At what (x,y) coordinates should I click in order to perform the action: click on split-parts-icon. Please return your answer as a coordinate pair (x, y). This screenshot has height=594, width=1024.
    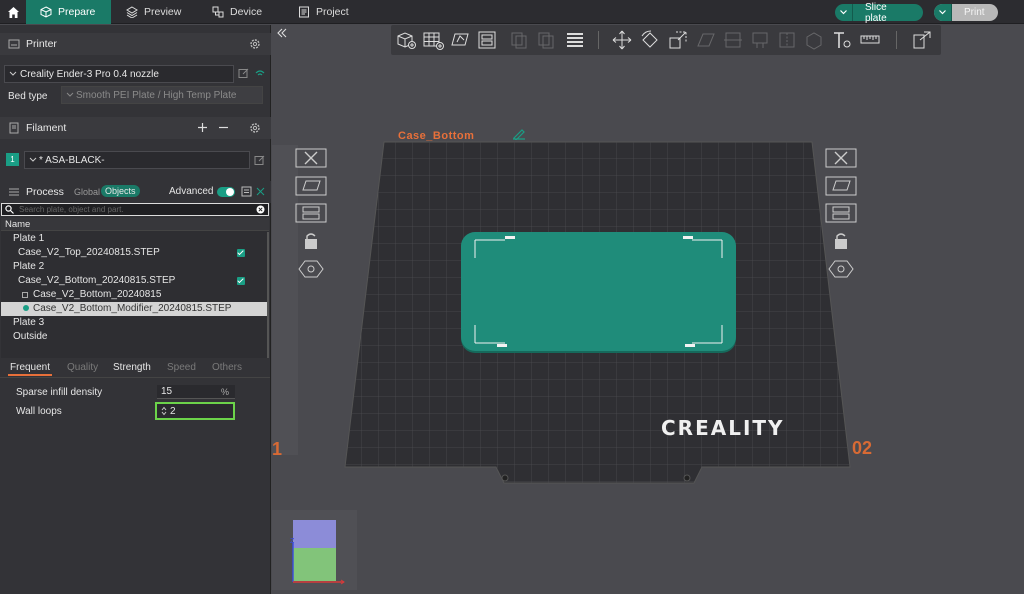
    Looking at the image, I should click on (546, 40).